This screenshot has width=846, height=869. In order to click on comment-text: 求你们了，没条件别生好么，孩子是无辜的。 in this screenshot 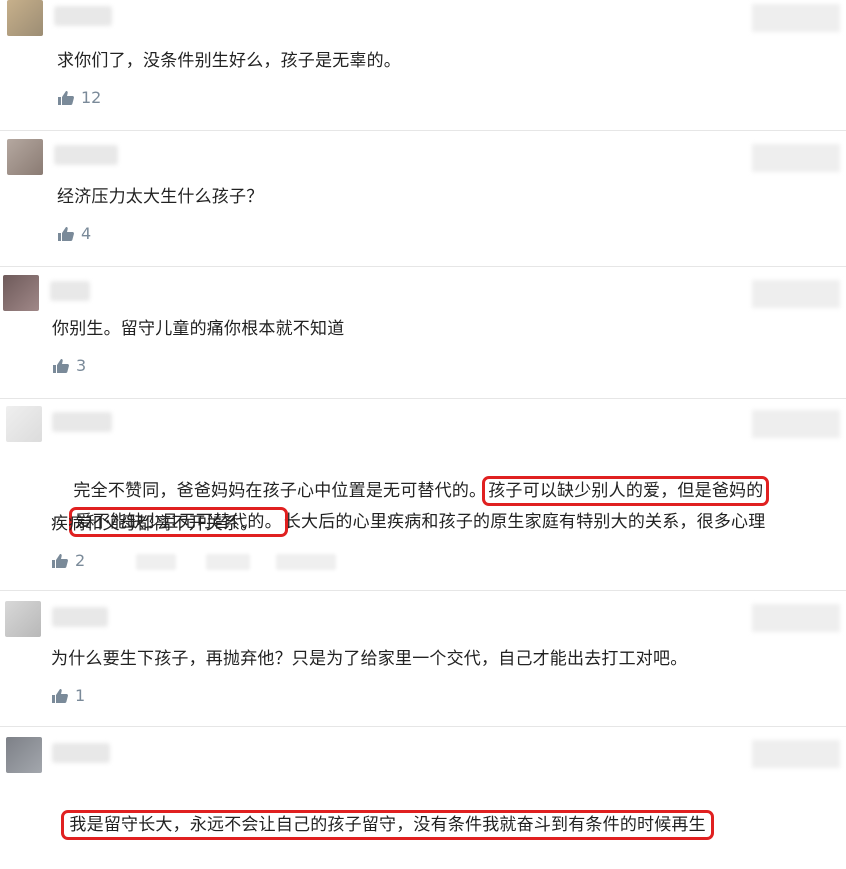, I will do `click(229, 61)`.